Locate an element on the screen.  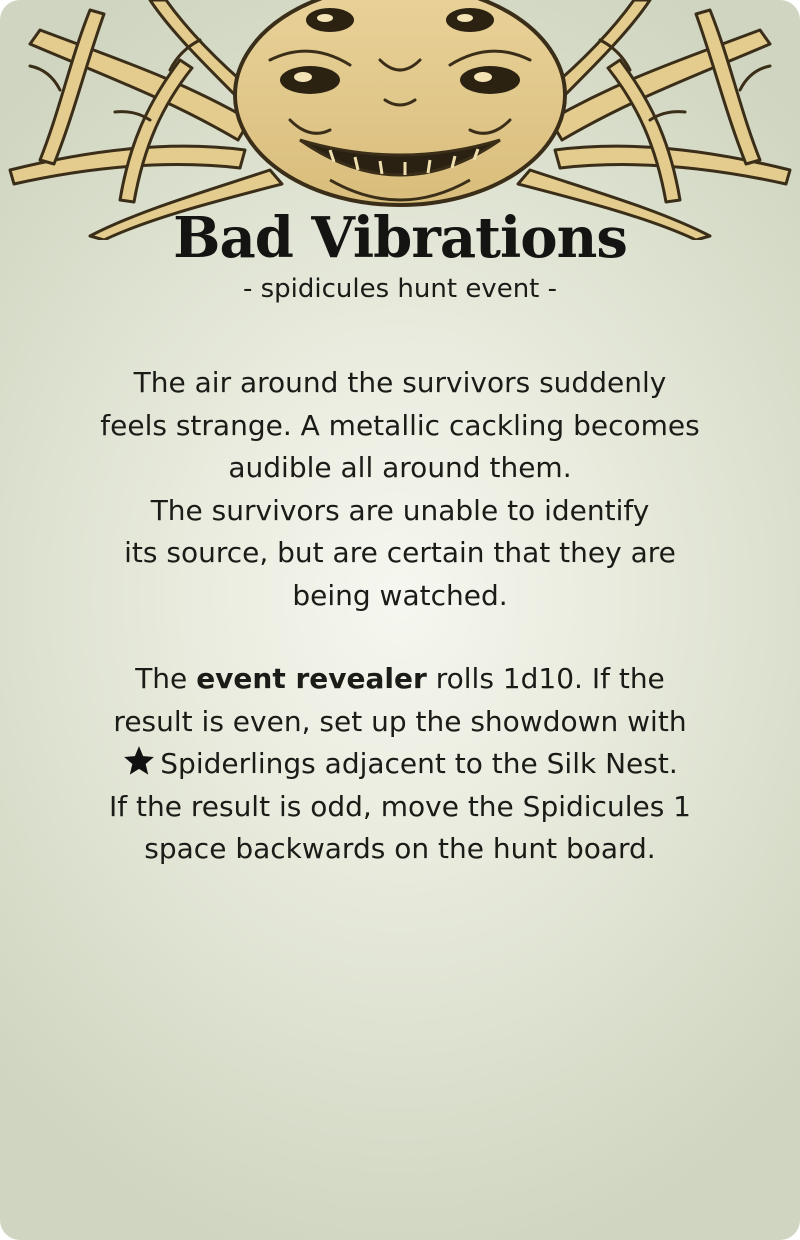
rules-line: space backwards on the hunt board. is located at coordinates (400, 848).